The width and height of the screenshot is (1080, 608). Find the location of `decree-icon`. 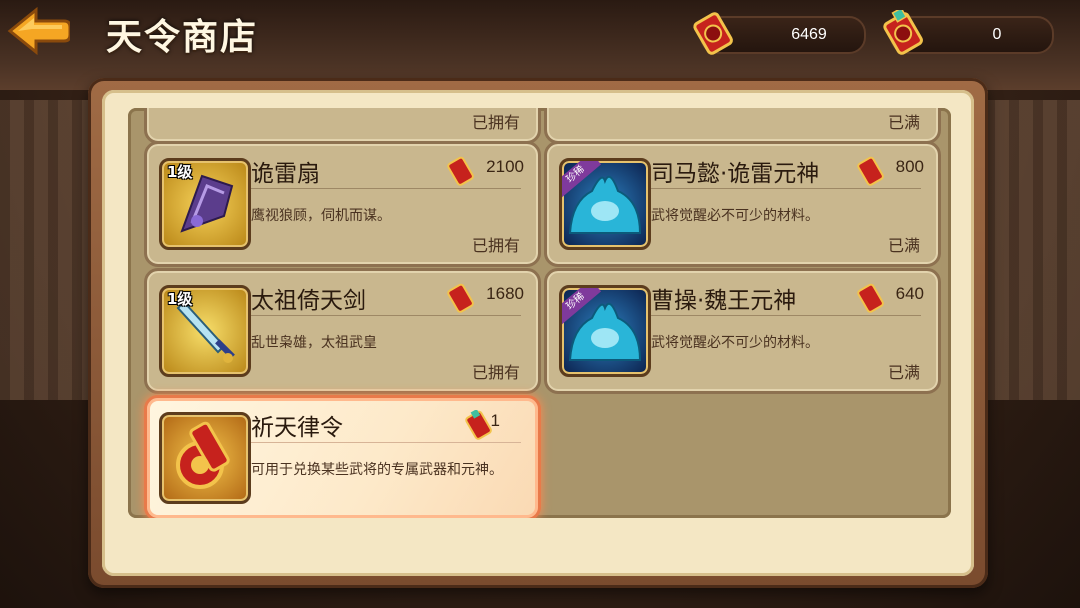

decree-icon is located at coordinates (205, 458).